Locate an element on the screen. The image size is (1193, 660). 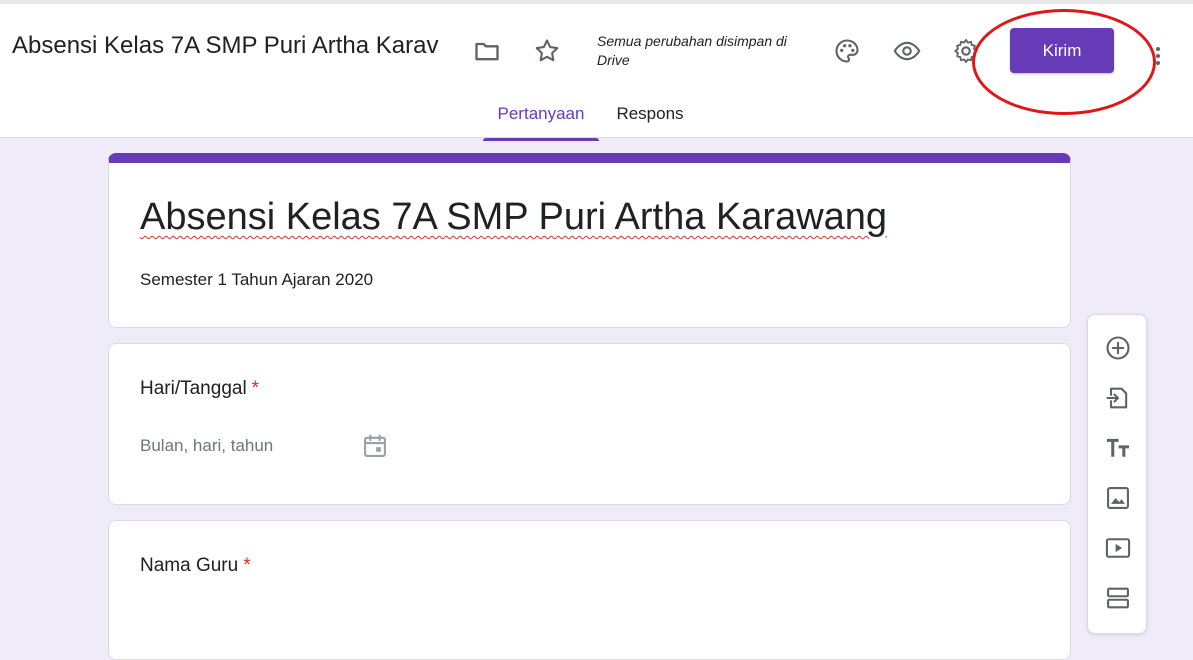
tab-label: Respons is located at coordinates (650, 113).